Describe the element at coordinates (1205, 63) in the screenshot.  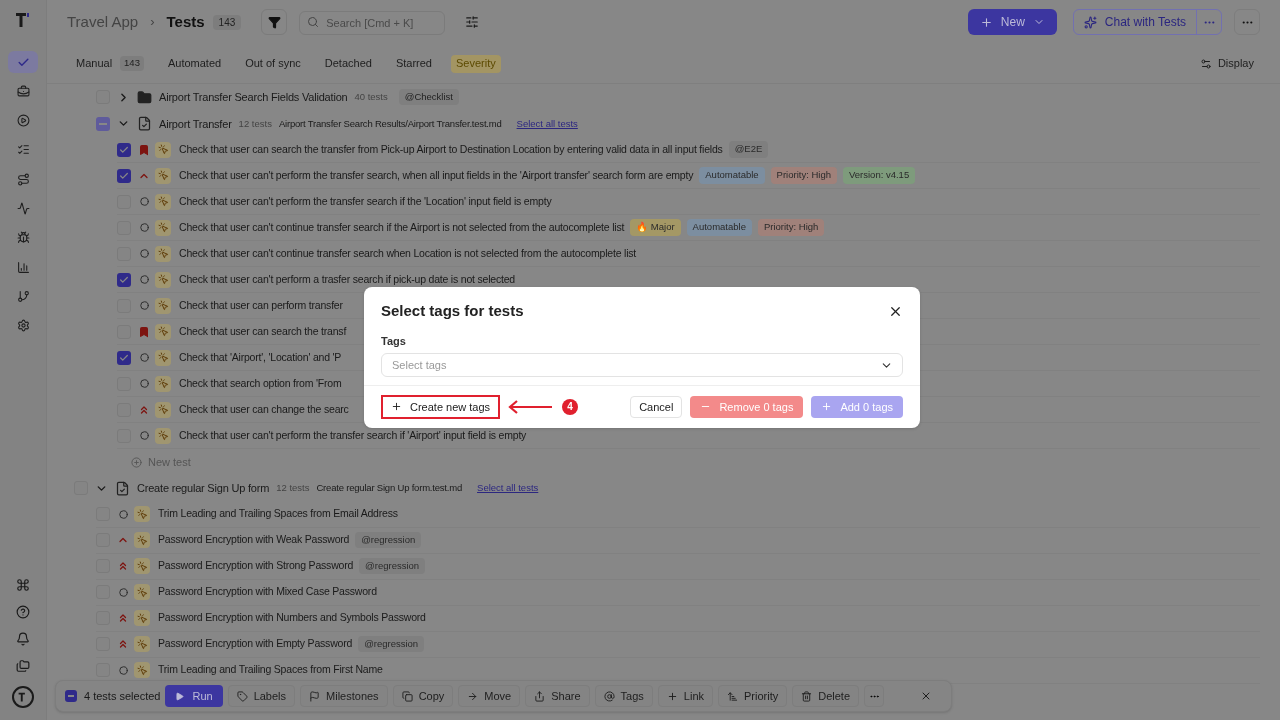
I see `sliders-icon` at that location.